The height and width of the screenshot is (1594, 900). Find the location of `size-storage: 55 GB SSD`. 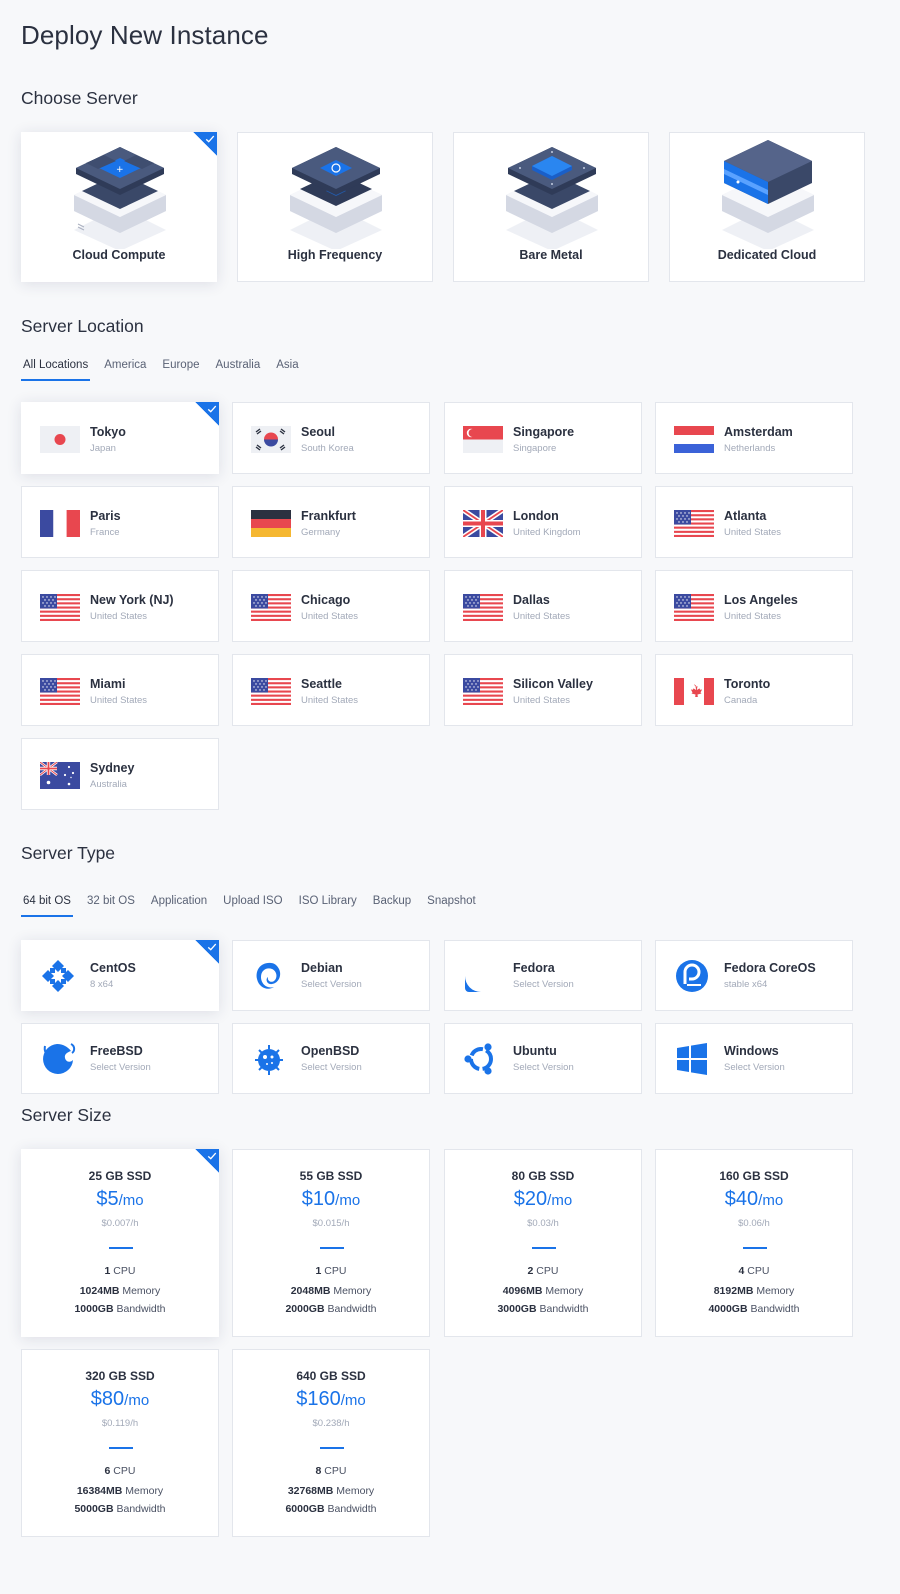

size-storage: 55 GB SSD is located at coordinates (331, 1176).